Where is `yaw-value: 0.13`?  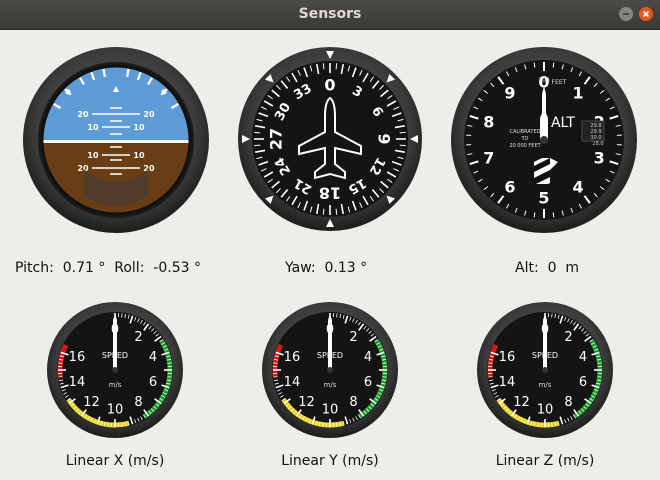
yaw-value: 0.13 is located at coordinates (340, 268).